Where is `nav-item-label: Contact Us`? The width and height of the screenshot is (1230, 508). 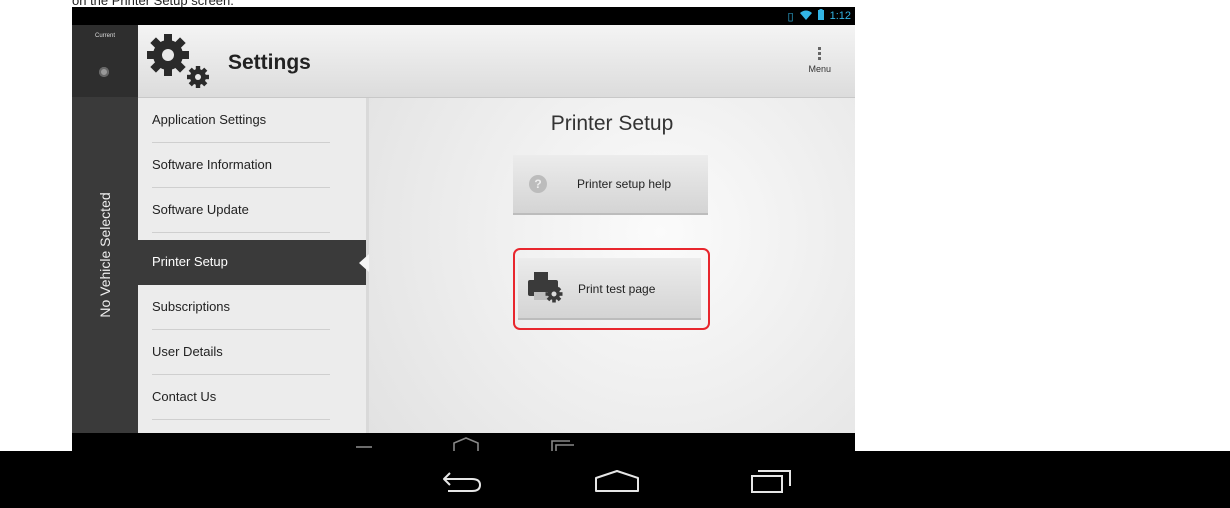 nav-item-label: Contact Us is located at coordinates (184, 396).